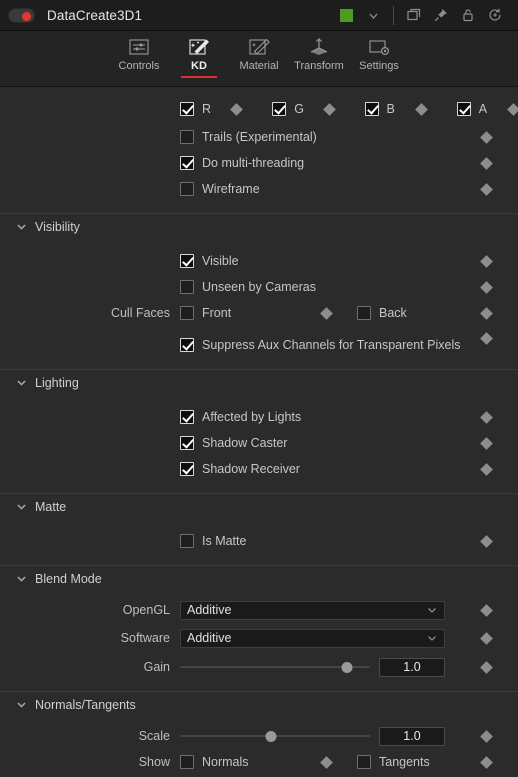 The image size is (518, 777). Describe the element at coordinates (199, 66) in the screenshot. I see `tab-label: KD` at that location.